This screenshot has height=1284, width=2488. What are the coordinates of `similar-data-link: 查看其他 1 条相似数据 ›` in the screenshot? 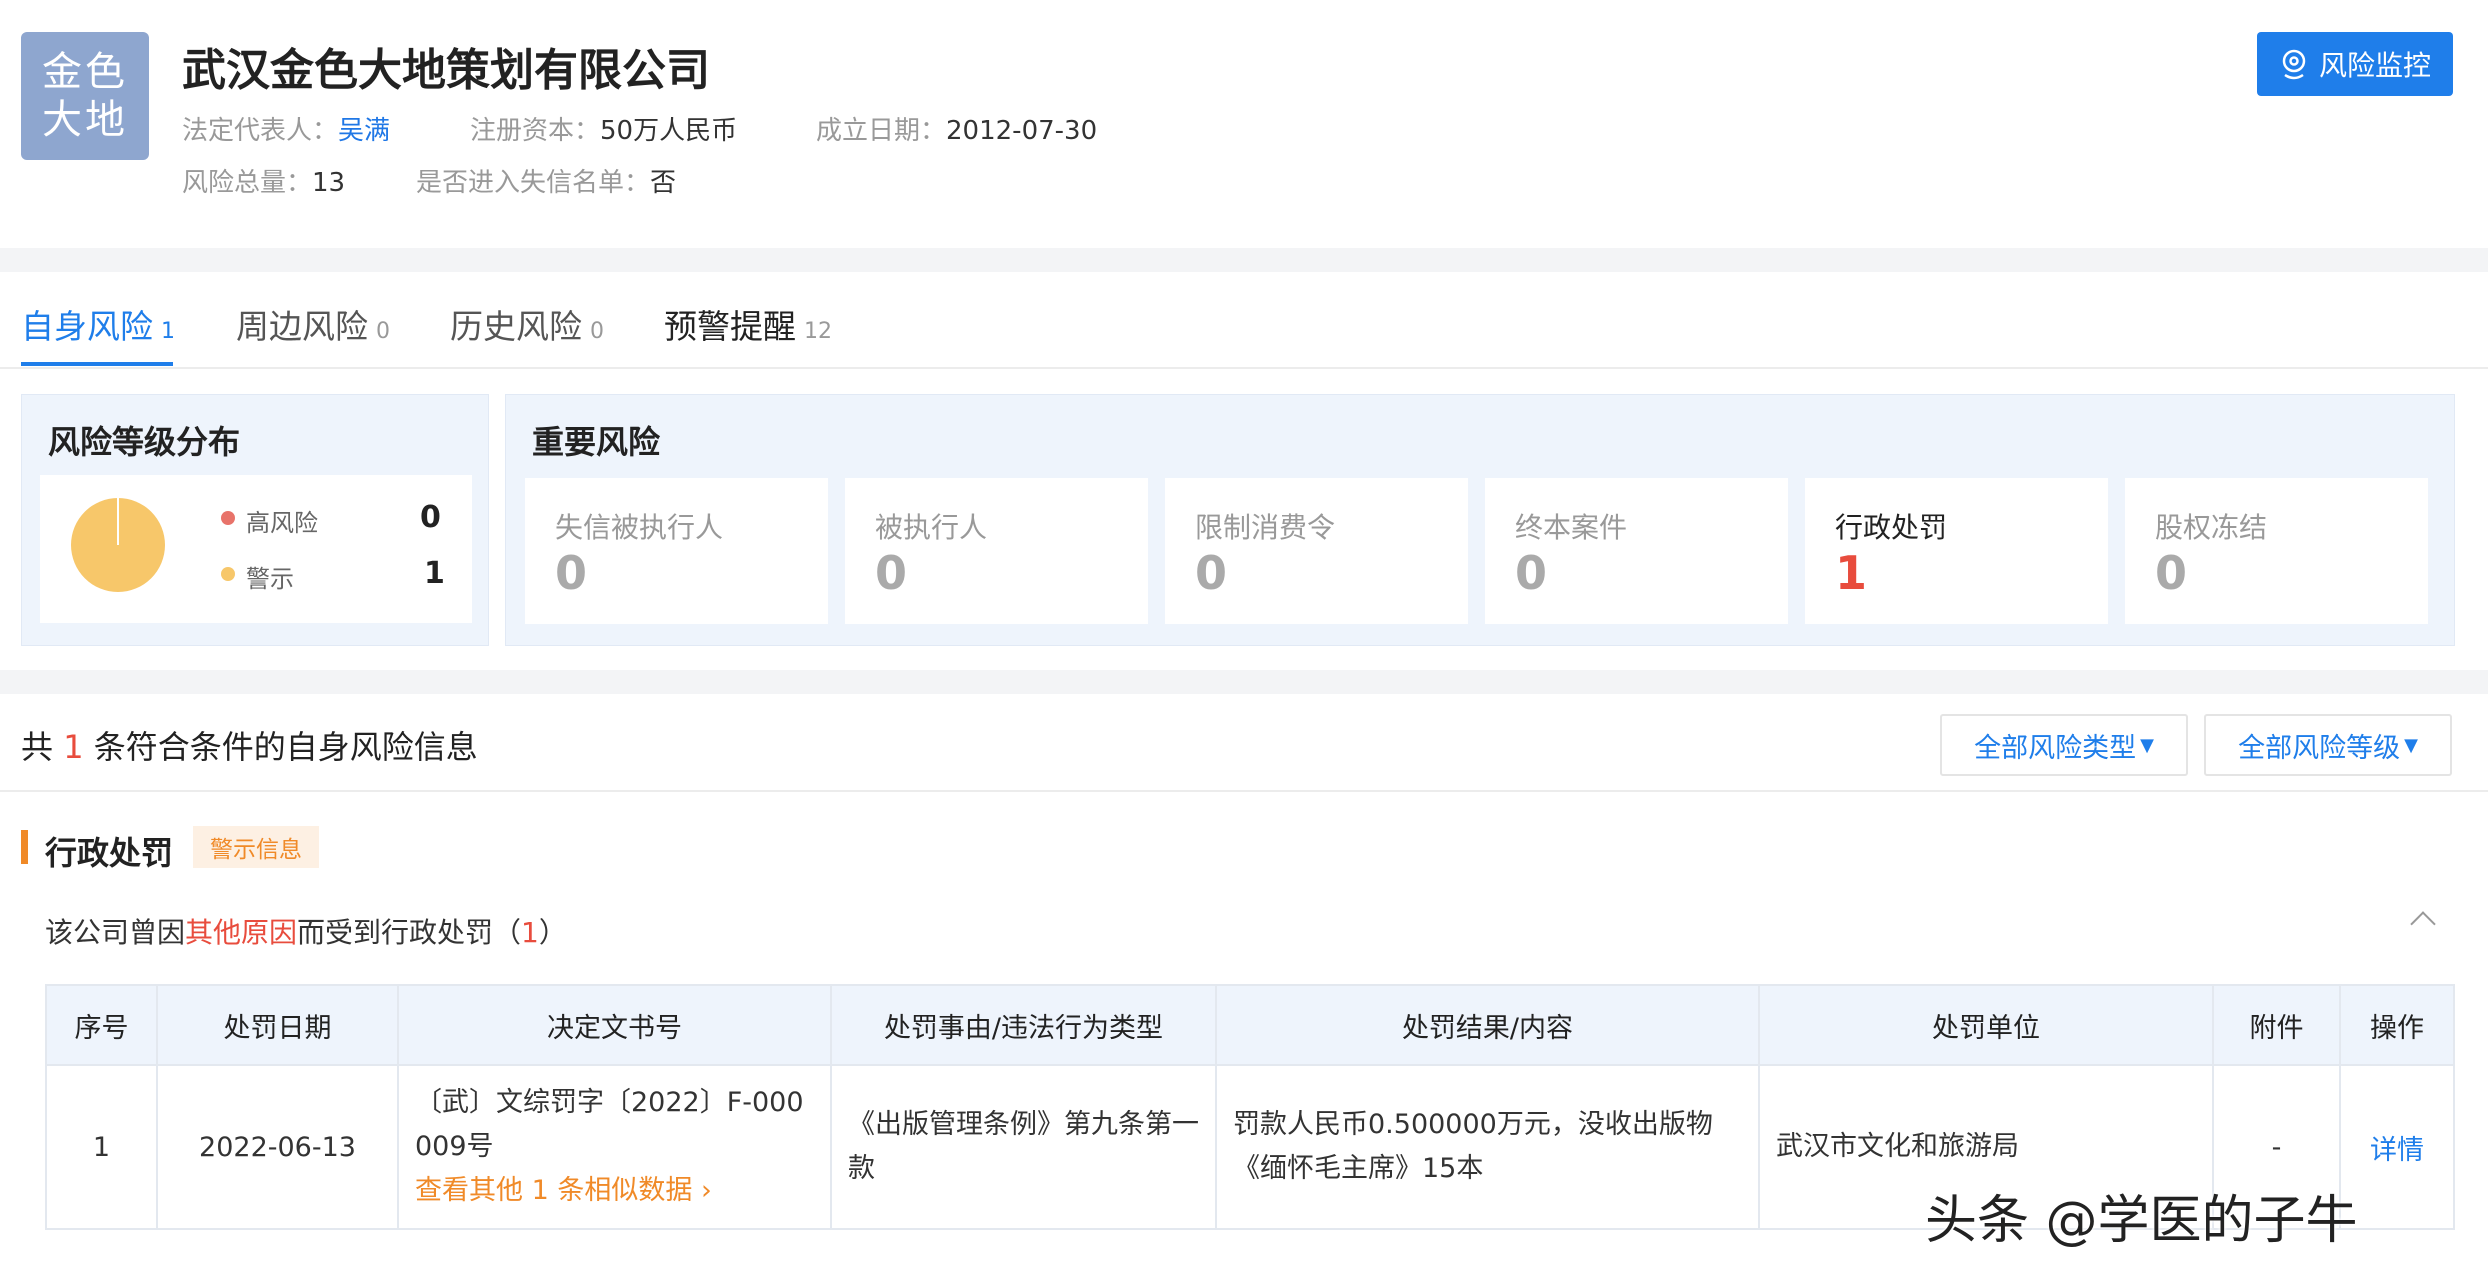 It's located at (614, 1191).